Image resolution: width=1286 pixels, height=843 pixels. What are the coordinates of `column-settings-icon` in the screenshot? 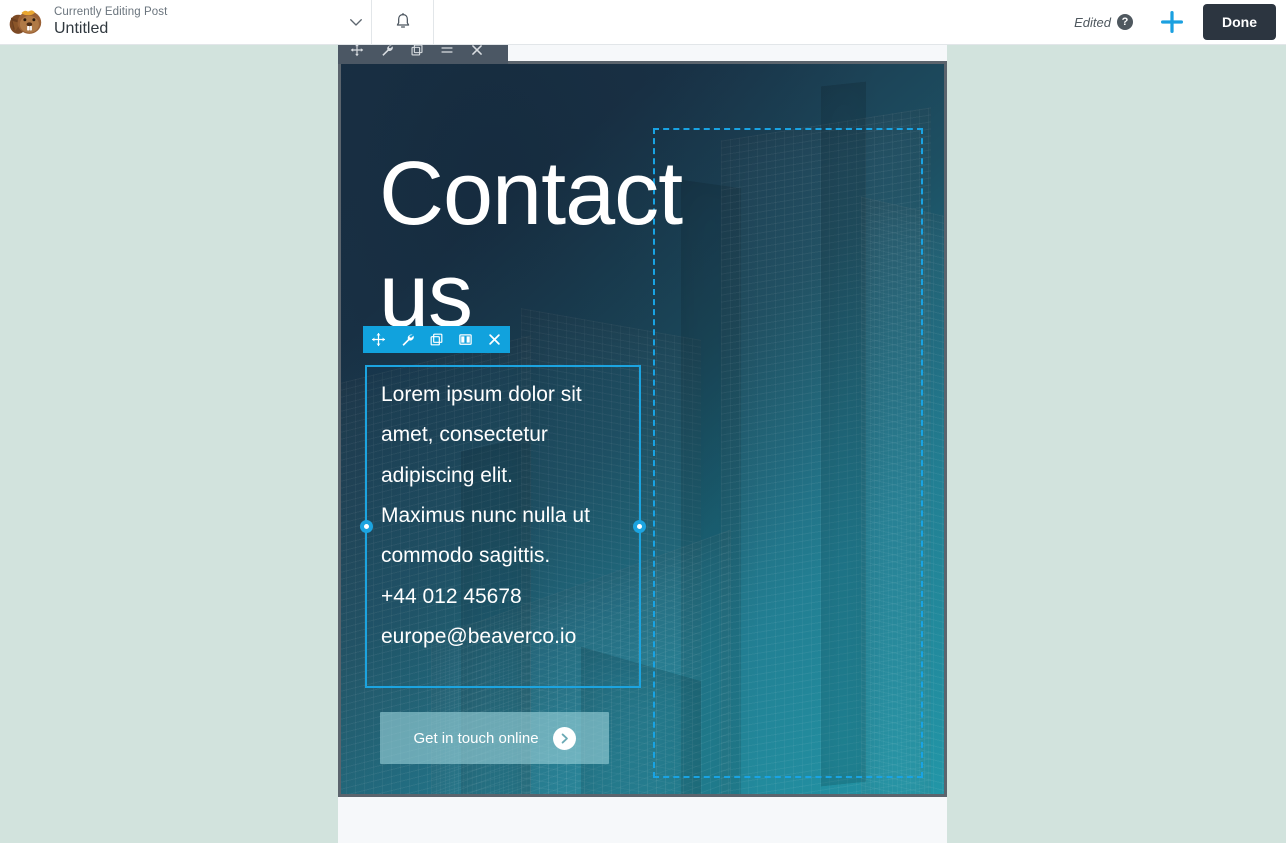 It's located at (465, 339).